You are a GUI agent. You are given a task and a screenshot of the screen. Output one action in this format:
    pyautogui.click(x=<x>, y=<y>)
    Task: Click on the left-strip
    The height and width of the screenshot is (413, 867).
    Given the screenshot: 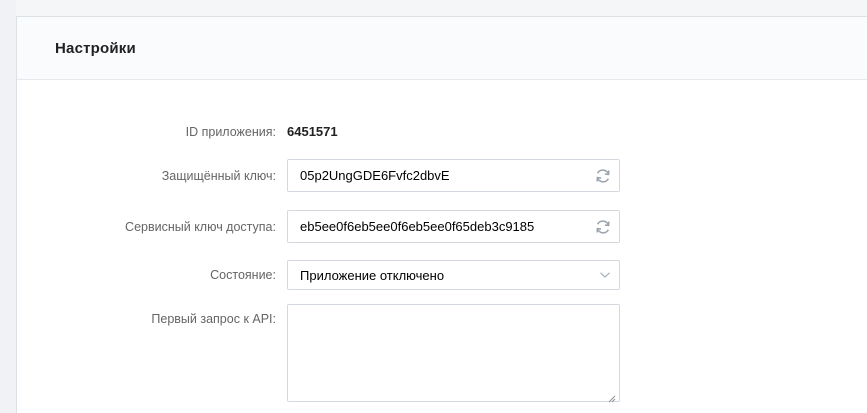 What is the action you would take?
    pyautogui.click(x=8, y=206)
    